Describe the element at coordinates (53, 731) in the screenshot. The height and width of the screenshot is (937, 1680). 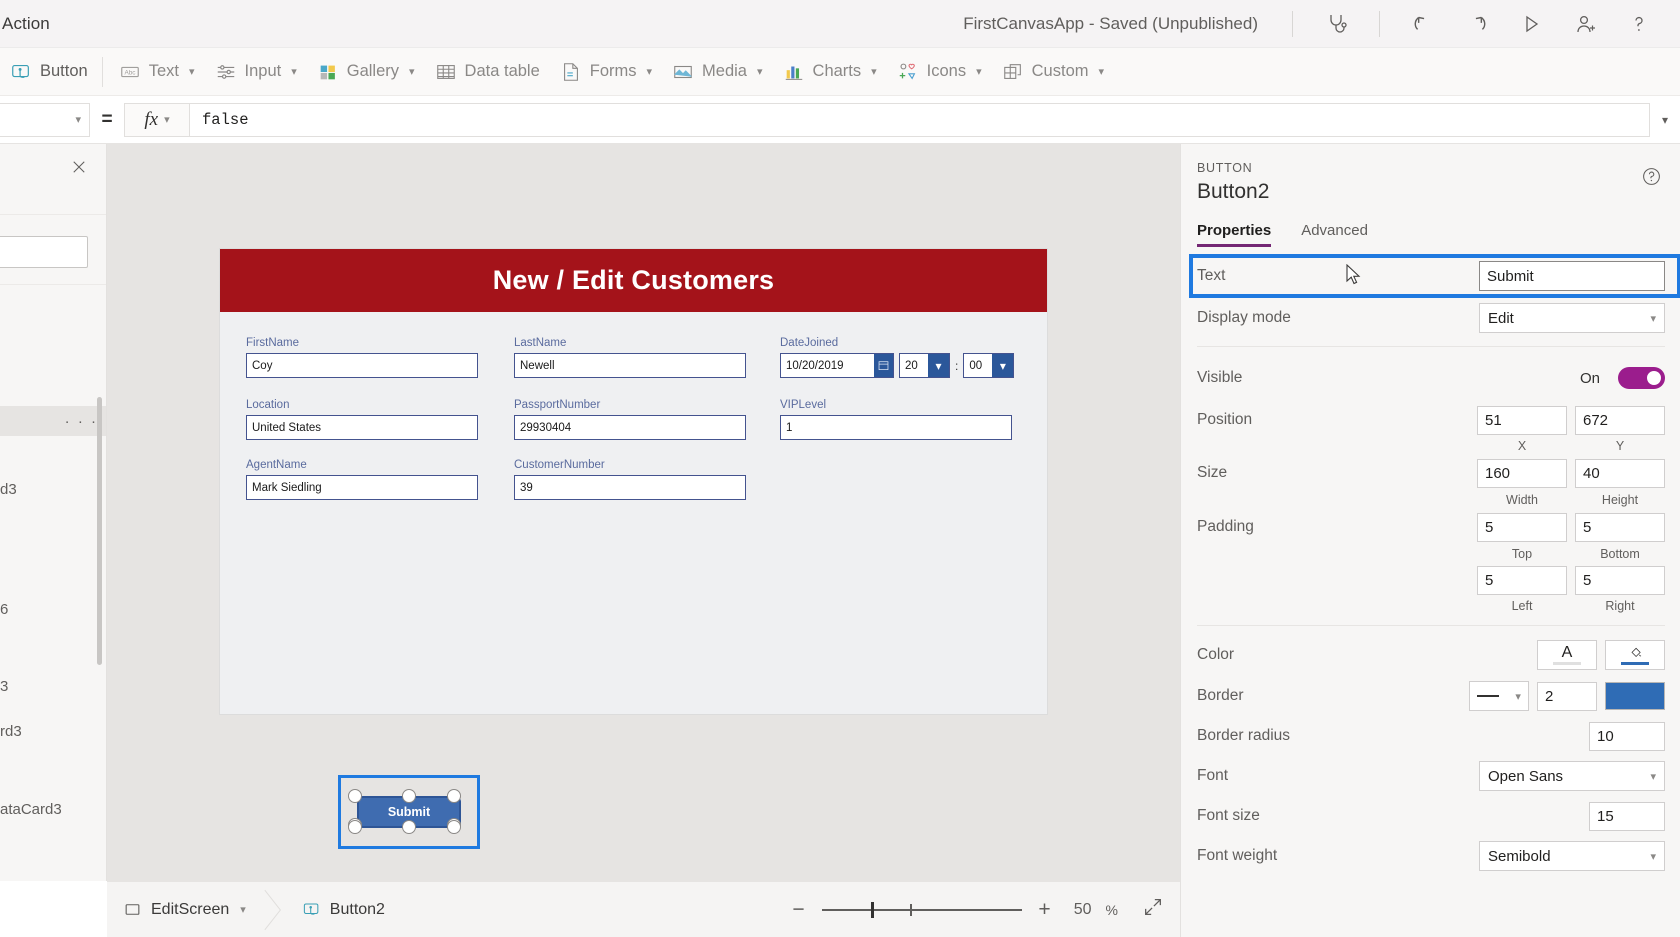
I see `tree-row: rd3` at that location.